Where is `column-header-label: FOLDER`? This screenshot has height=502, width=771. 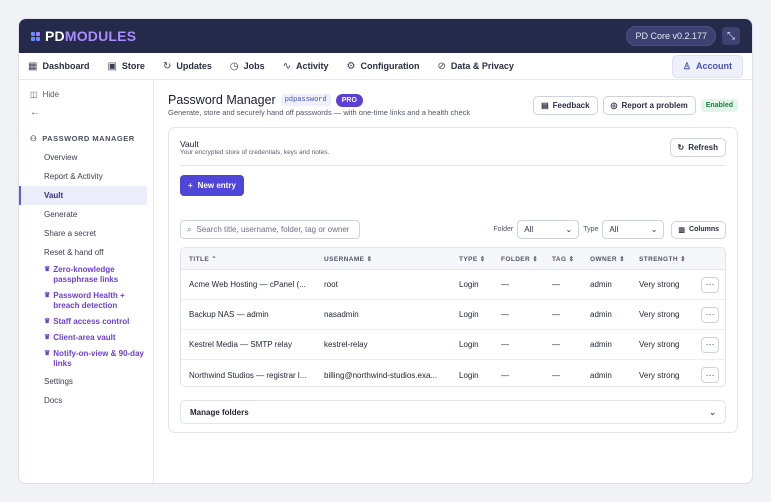
column-header-label: FOLDER is located at coordinates (516, 259).